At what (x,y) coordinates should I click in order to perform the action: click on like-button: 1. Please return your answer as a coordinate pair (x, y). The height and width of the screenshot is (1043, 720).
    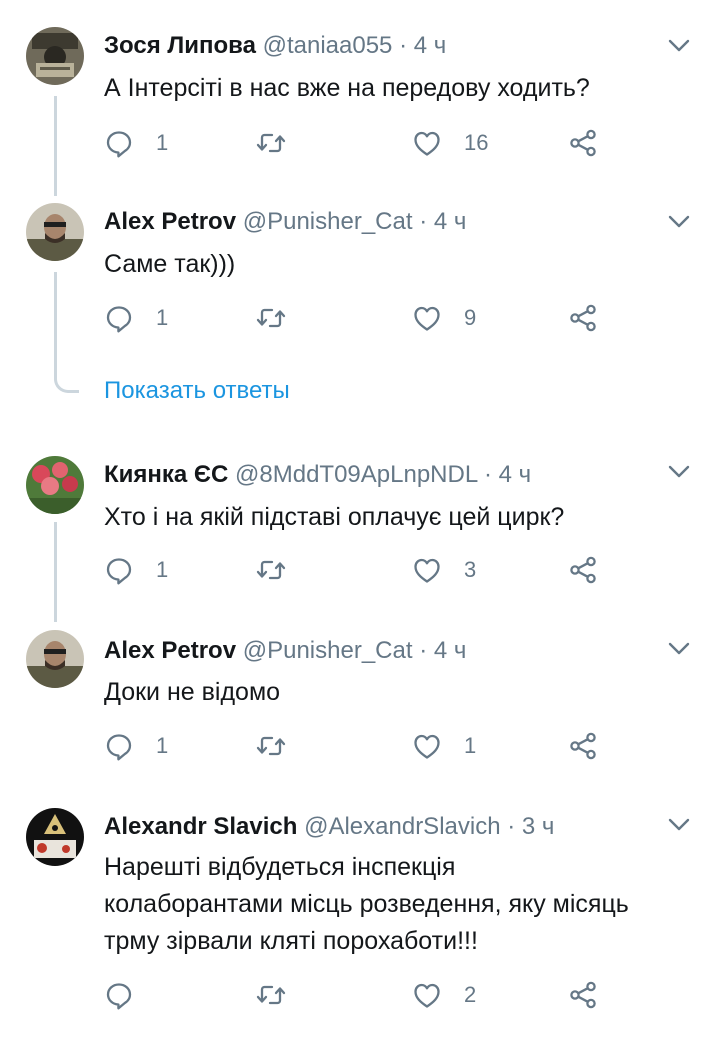
    Looking at the image, I should click on (444, 746).